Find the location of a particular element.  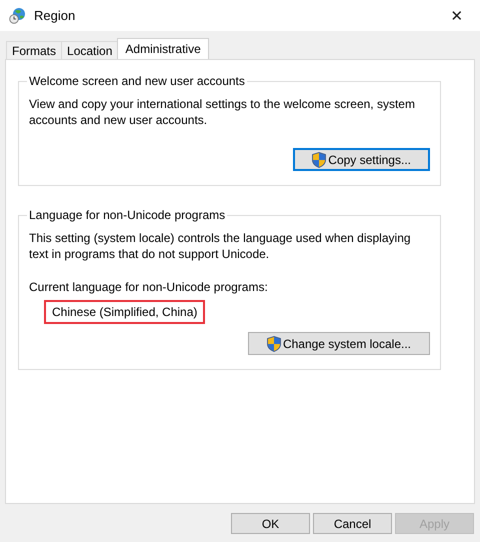

dialog-button: Cancel is located at coordinates (352, 523).